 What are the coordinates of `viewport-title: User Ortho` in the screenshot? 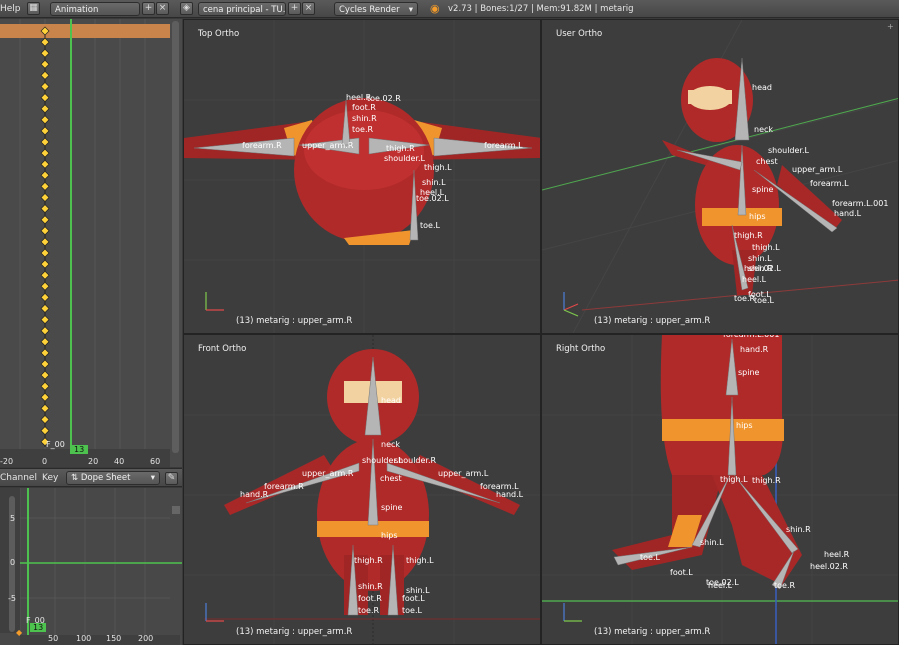 It's located at (579, 34).